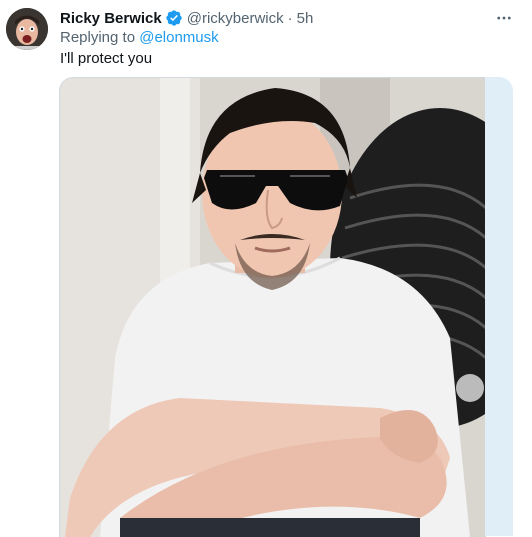  What do you see at coordinates (186, 18) in the screenshot?
I see `tweet-header: Ricky Berwick @rickyberwick · 5h` at bounding box center [186, 18].